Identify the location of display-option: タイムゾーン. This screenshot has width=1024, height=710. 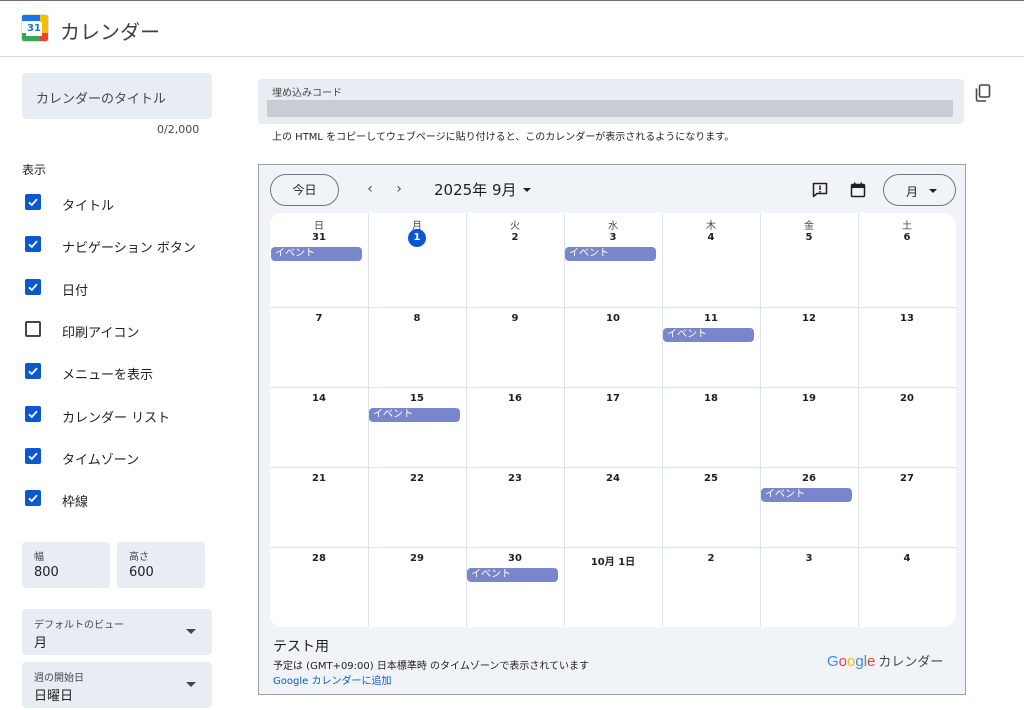
(119, 457).